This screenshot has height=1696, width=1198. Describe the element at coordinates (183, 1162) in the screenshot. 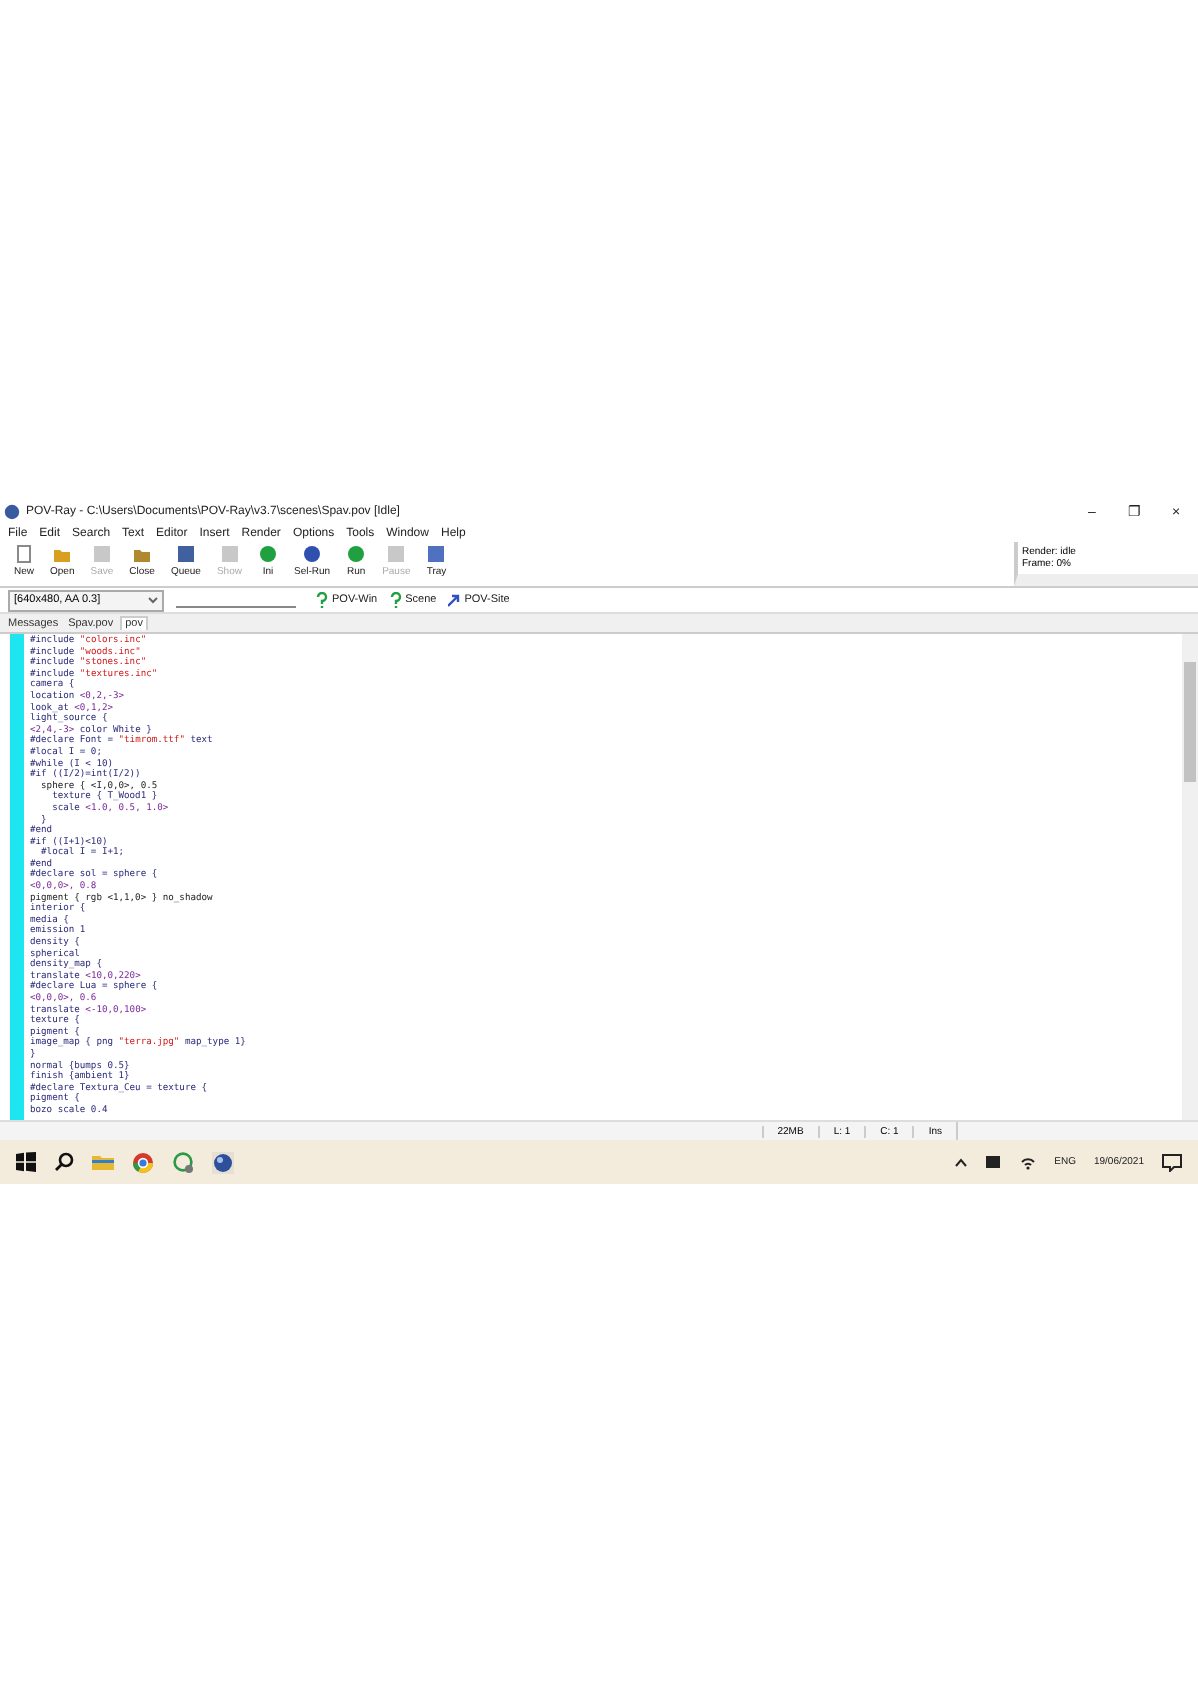

I see `chat-icon` at that location.